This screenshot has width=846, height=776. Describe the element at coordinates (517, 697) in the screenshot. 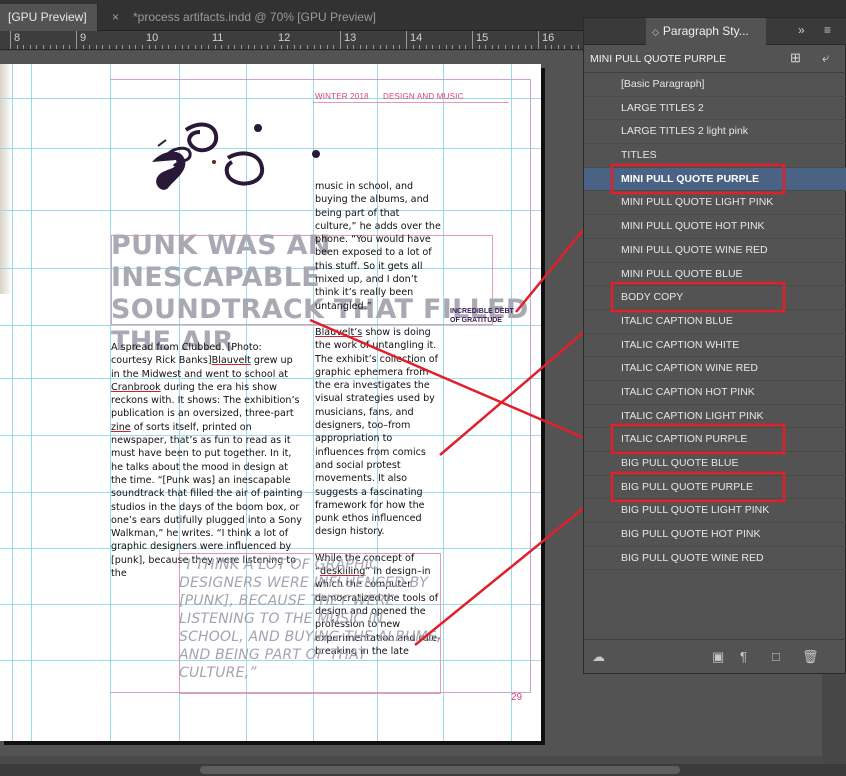

I see `page-number: 29` at that location.